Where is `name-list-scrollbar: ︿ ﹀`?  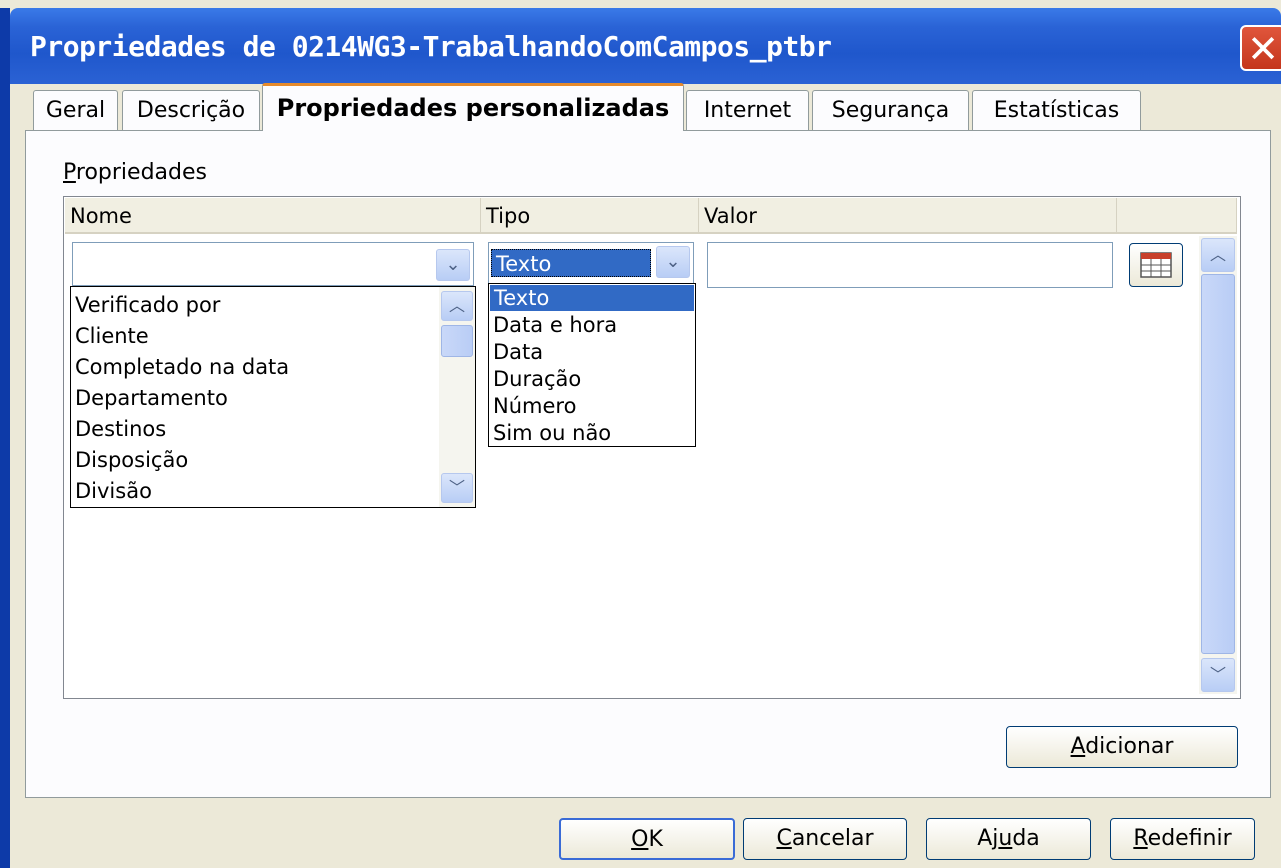
name-list-scrollbar: ︿ ﹀ is located at coordinates (457, 397).